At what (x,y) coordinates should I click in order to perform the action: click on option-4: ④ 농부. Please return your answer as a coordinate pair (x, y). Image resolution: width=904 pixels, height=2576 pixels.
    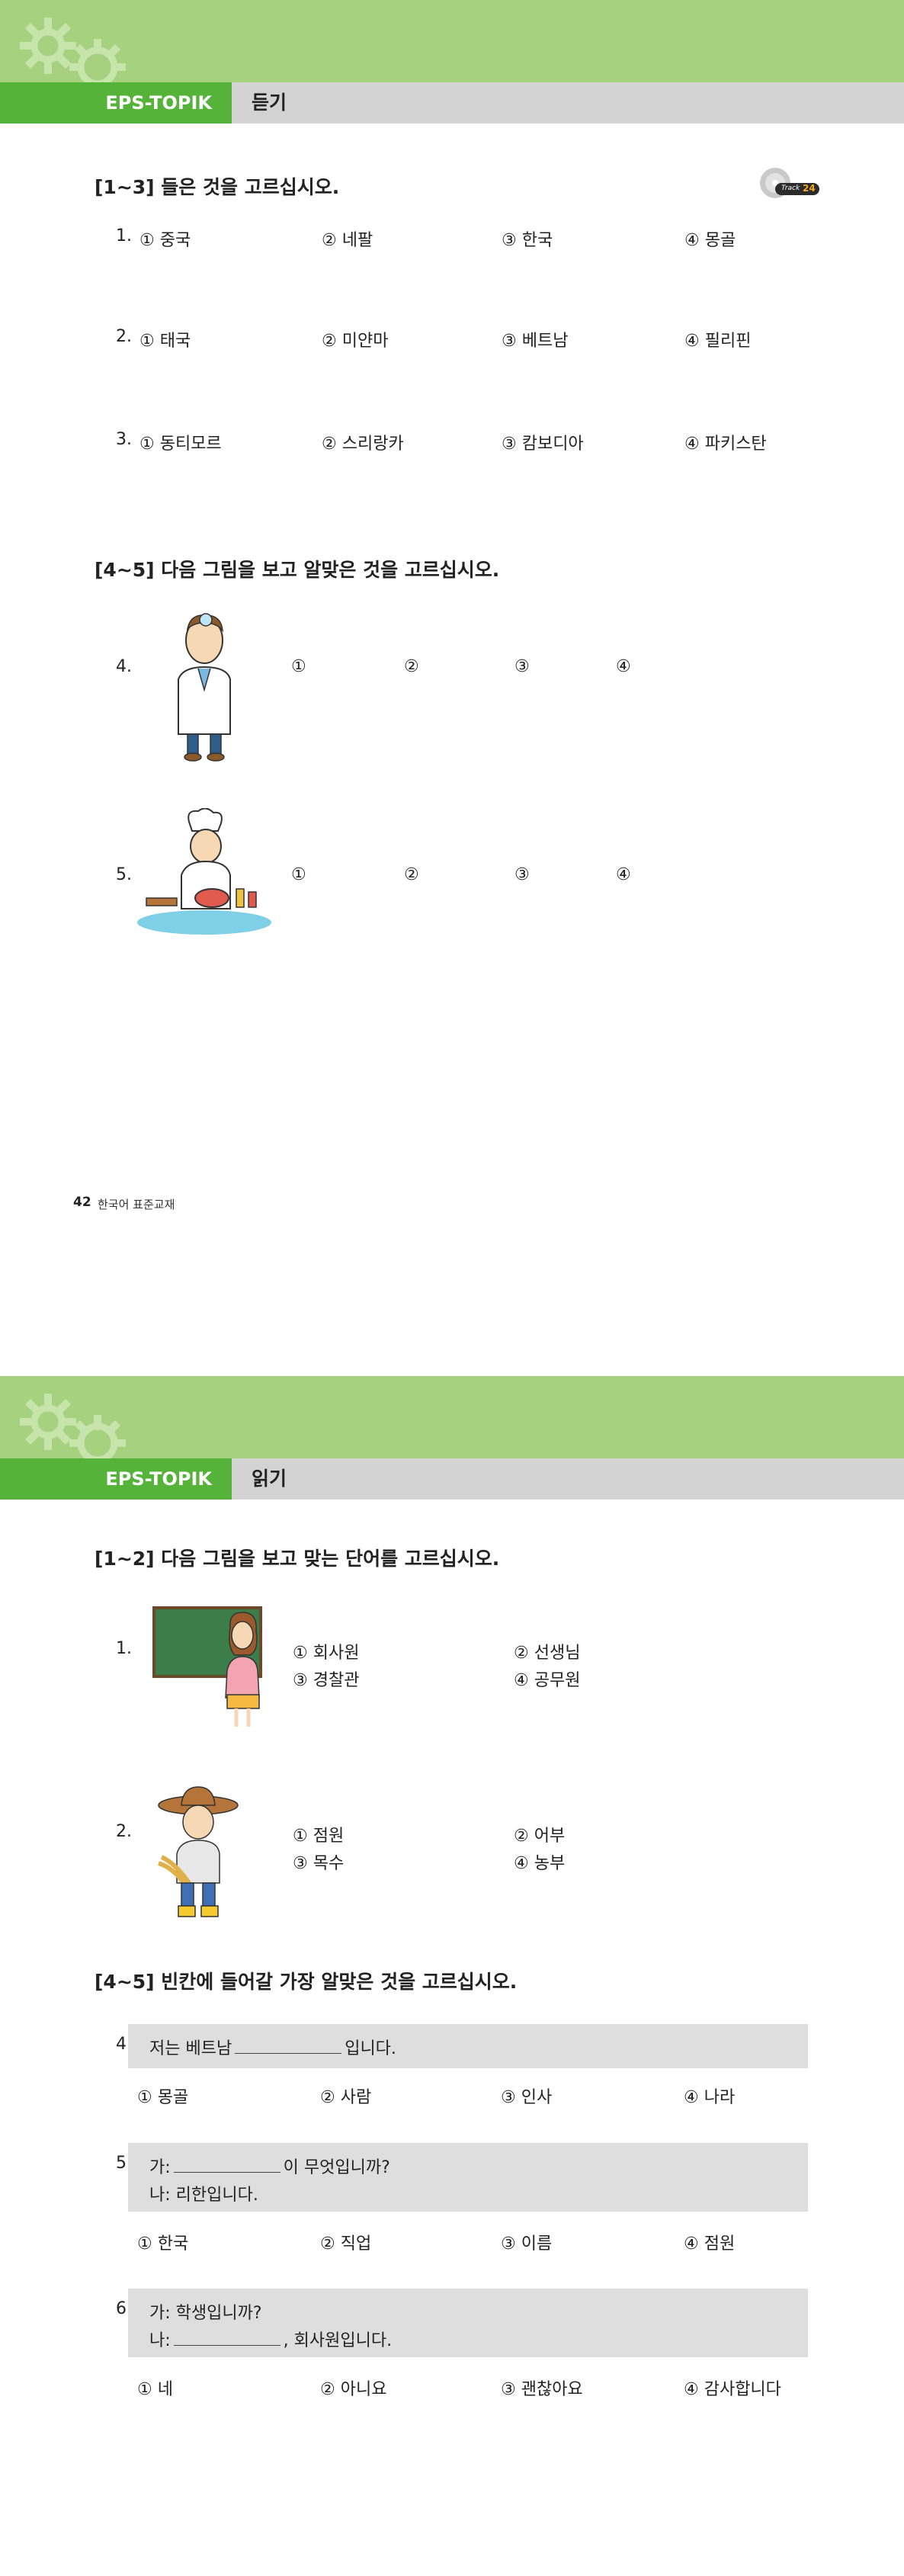
    Looking at the image, I should click on (539, 1861).